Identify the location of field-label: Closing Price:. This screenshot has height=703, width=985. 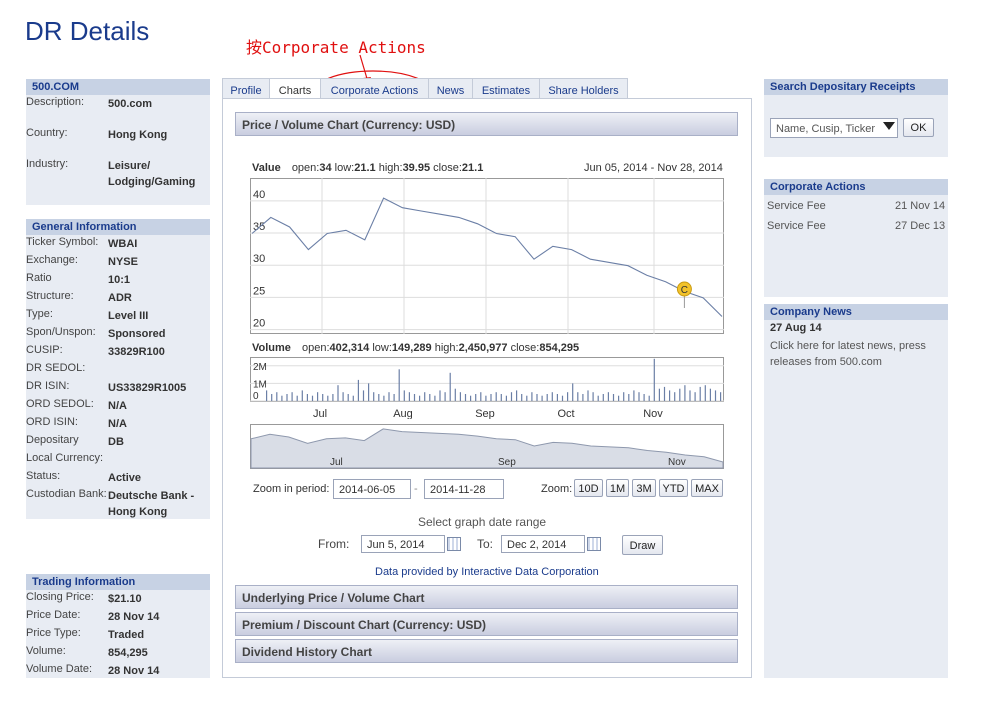
(60, 597).